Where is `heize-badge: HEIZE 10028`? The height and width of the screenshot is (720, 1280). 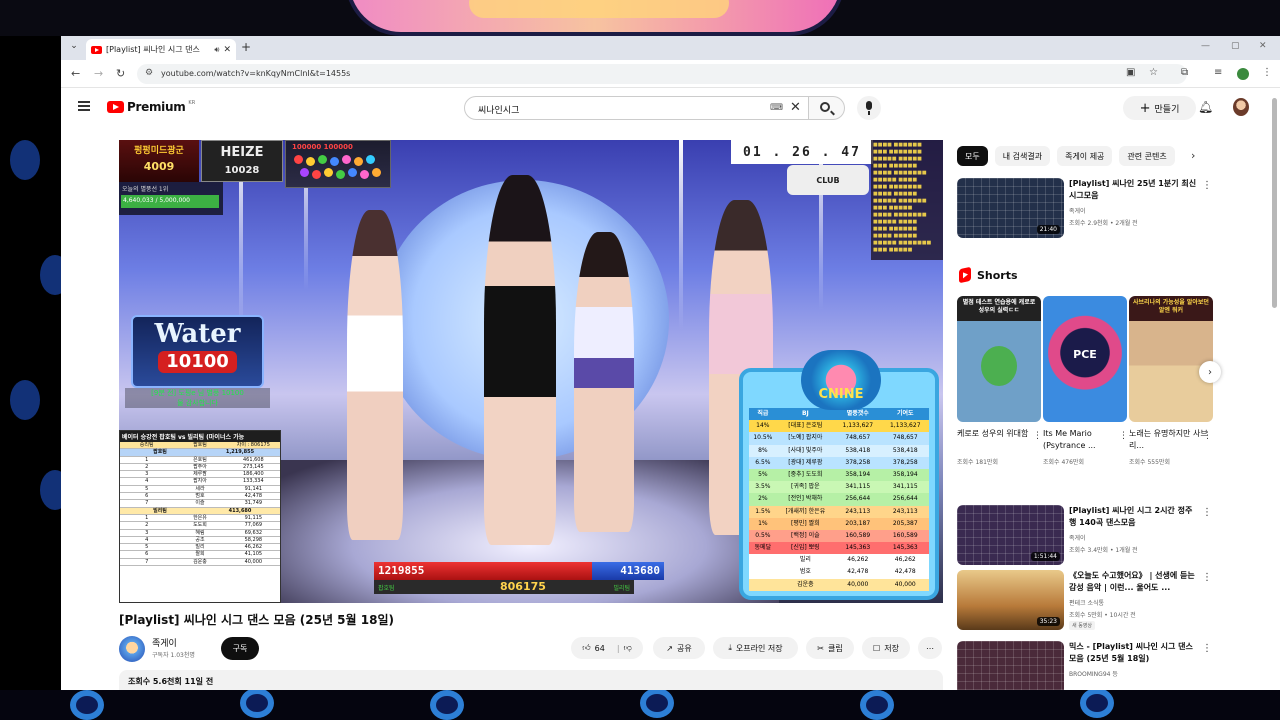 heize-badge: HEIZE 10028 is located at coordinates (242, 161).